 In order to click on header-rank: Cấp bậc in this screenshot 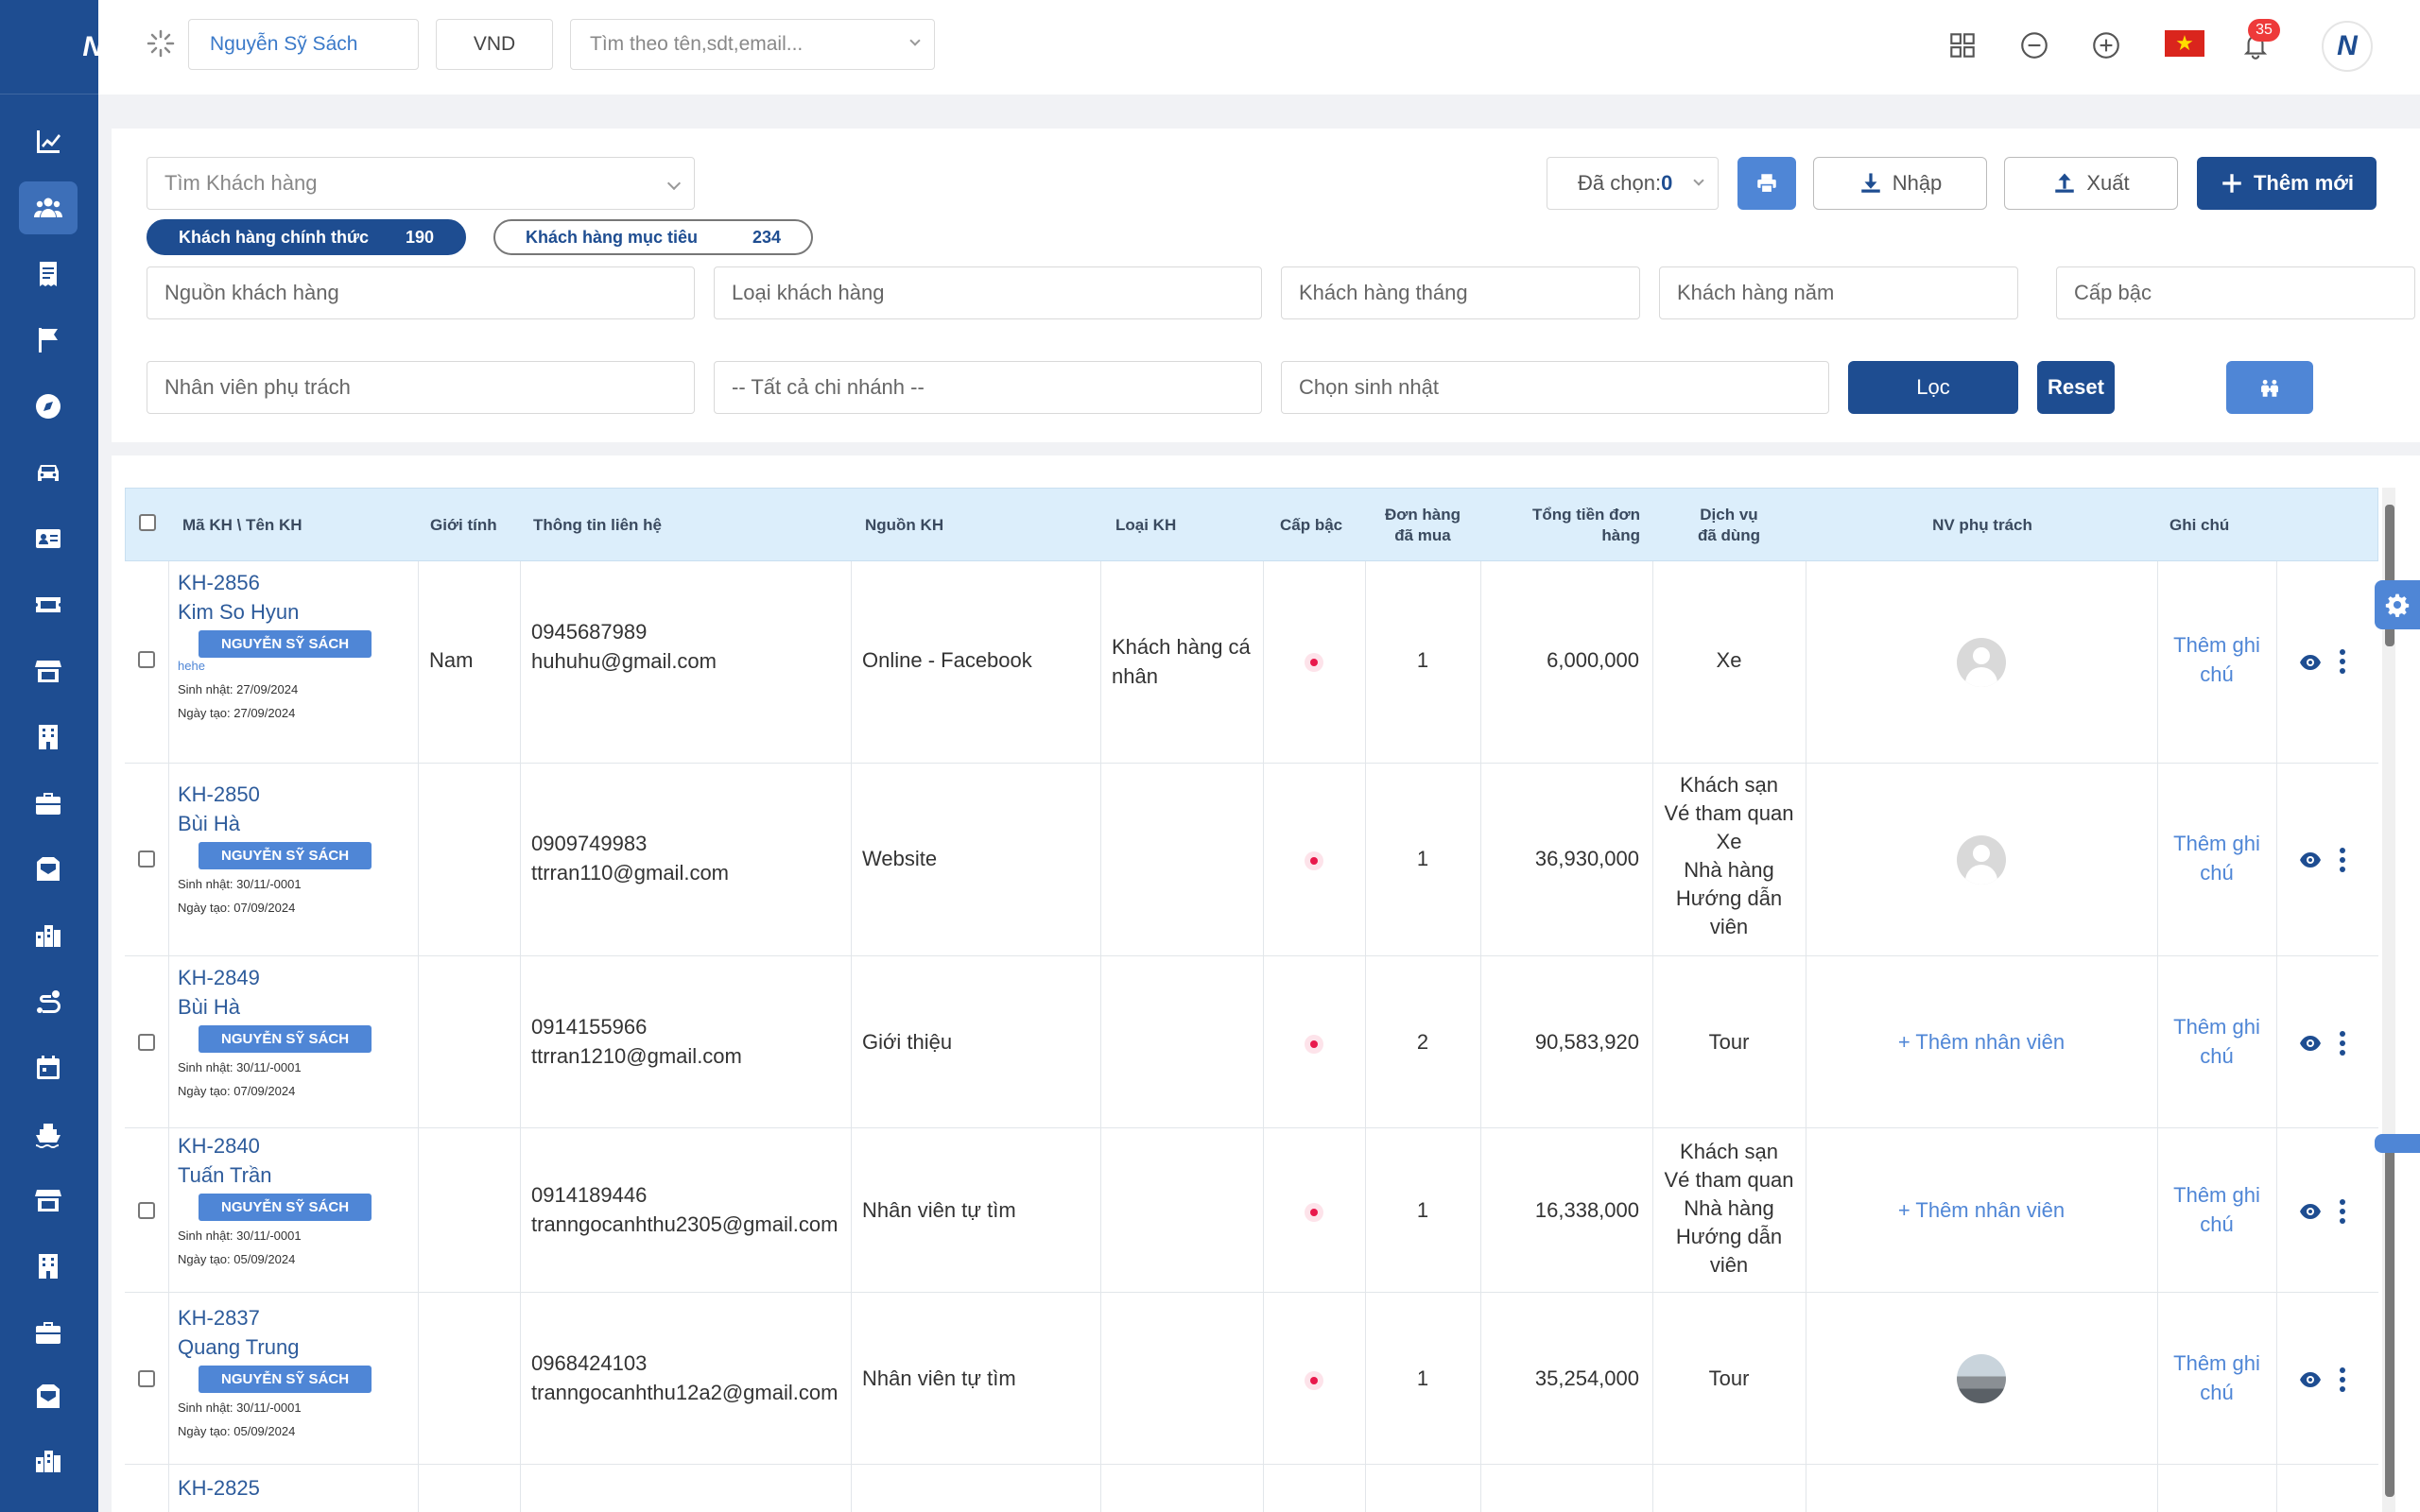, I will do `click(1311, 525)`.